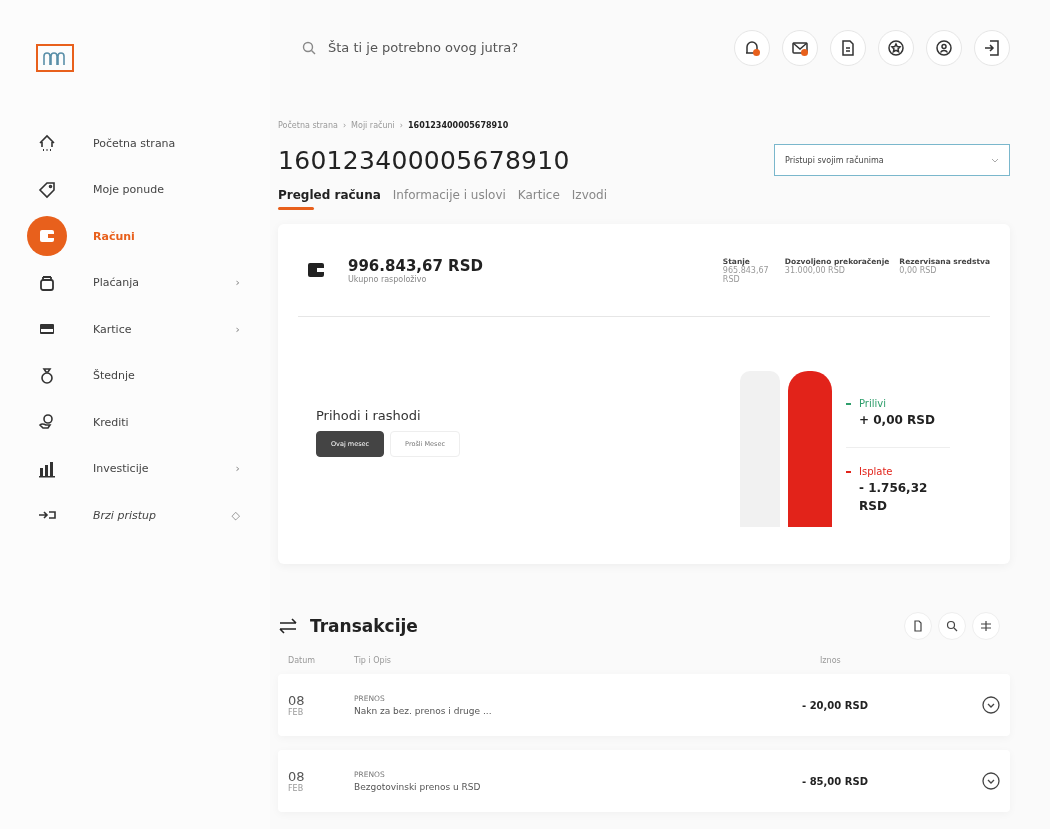  I want to click on filter-button, so click(986, 626).